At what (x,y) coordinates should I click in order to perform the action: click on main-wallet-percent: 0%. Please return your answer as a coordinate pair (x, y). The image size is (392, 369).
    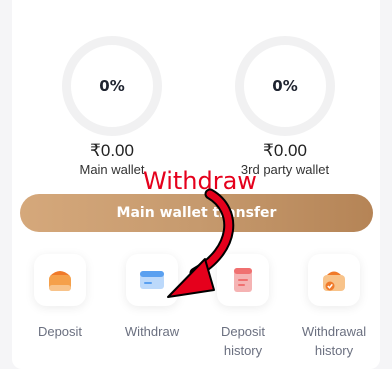
    Looking at the image, I should click on (112, 86).